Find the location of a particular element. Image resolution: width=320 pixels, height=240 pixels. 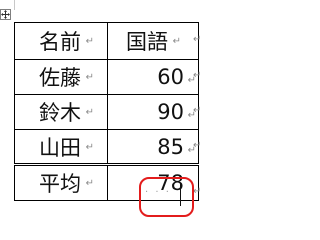

student-score: 90 is located at coordinates (170, 112).